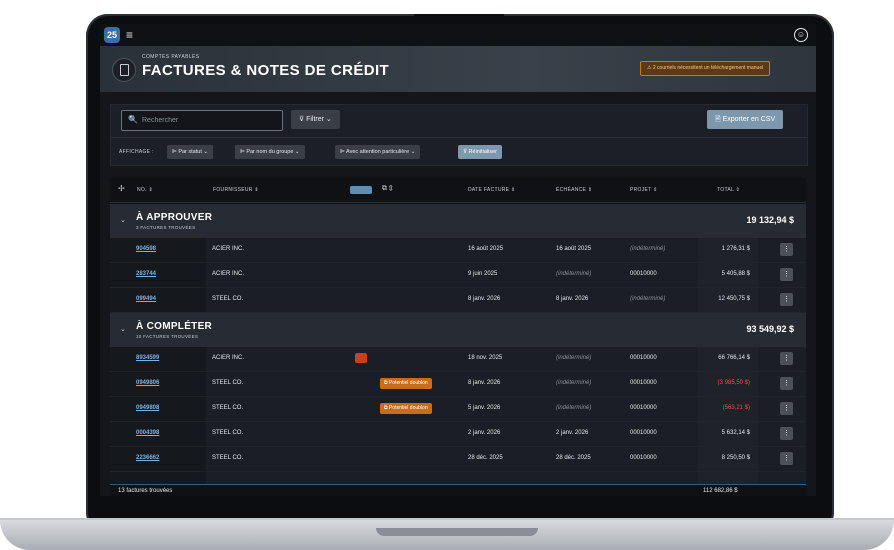 The height and width of the screenshot is (550, 894). I want to click on col-echeance: ÉCHÉANCE ⇕, so click(574, 190).